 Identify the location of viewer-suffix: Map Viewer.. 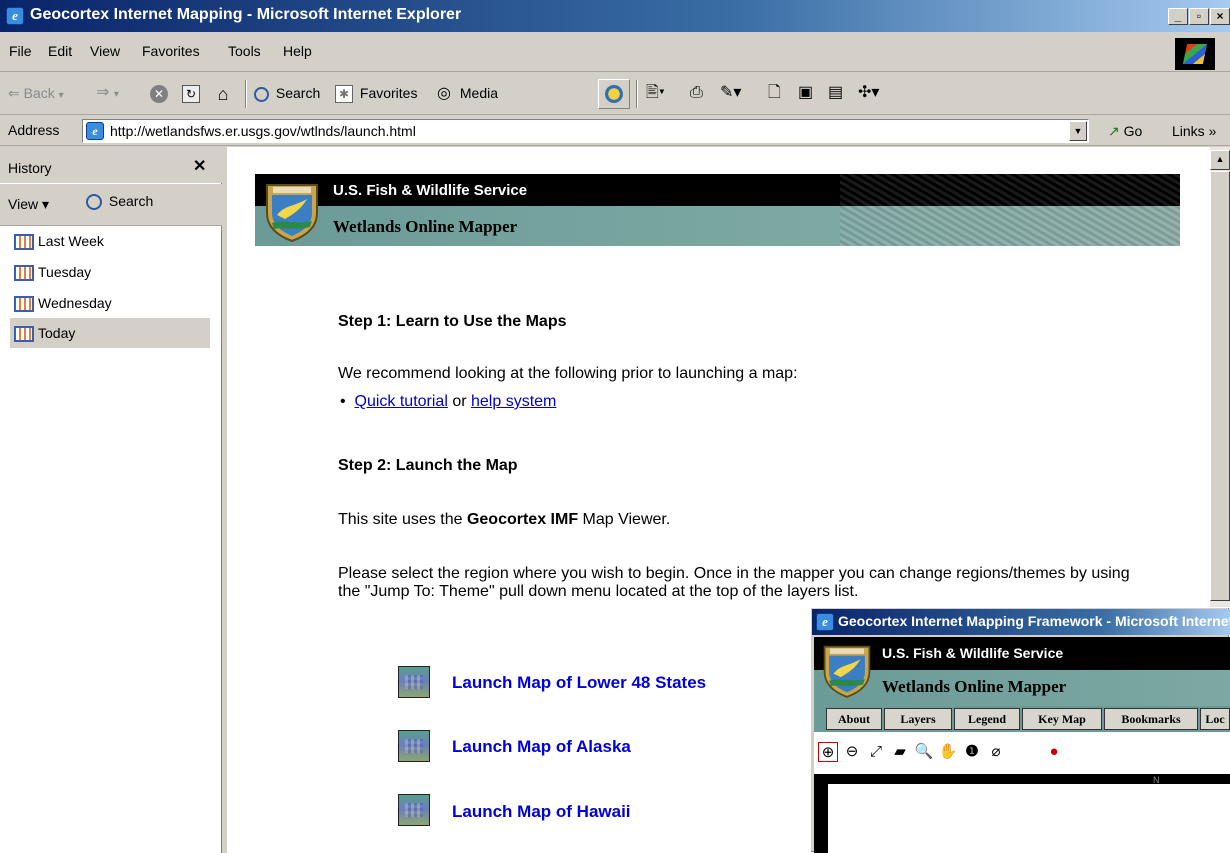
(624, 519).